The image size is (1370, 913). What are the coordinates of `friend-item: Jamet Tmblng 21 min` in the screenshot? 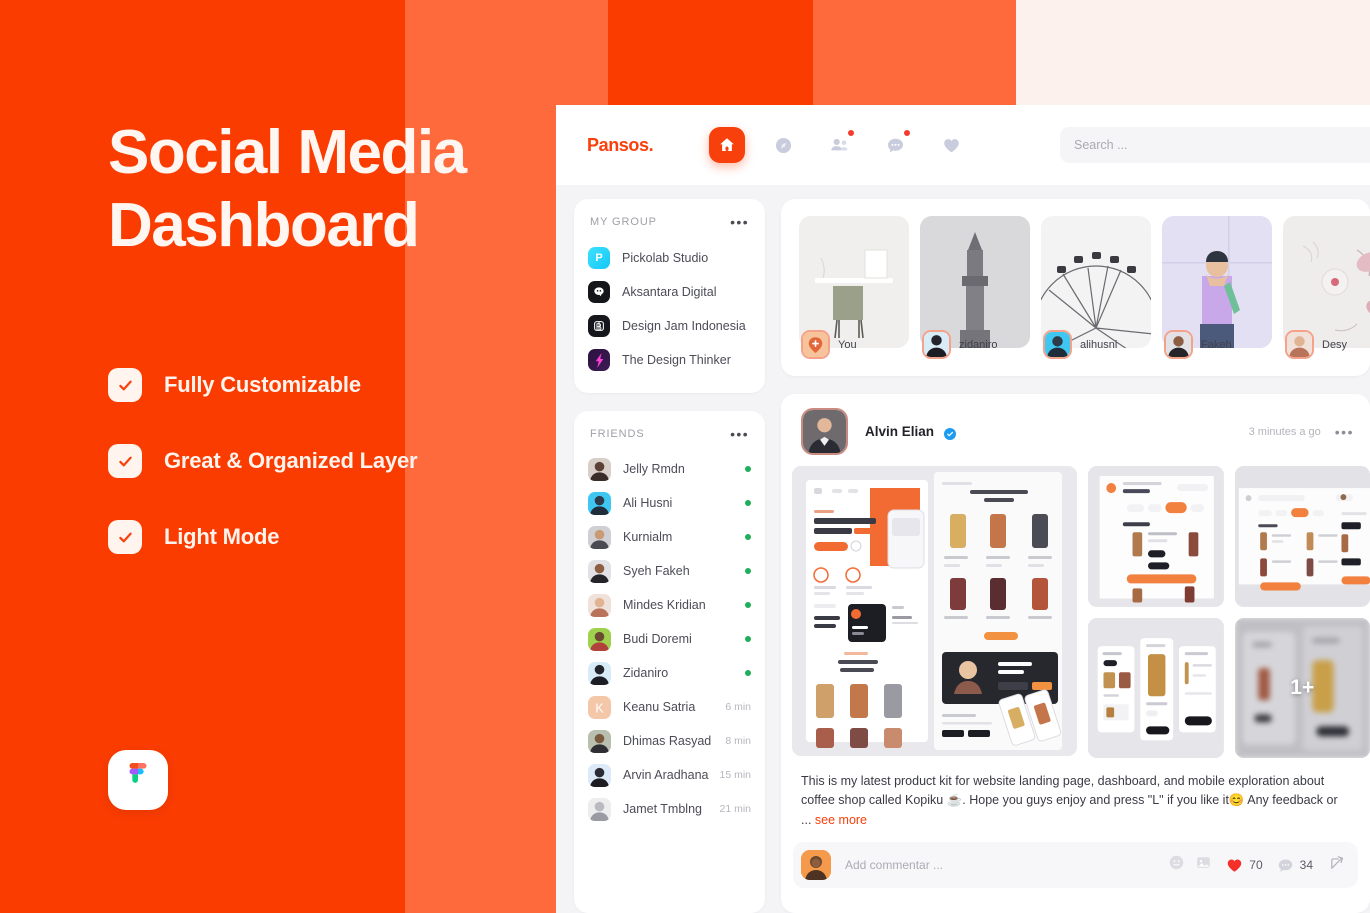 It's located at (669, 809).